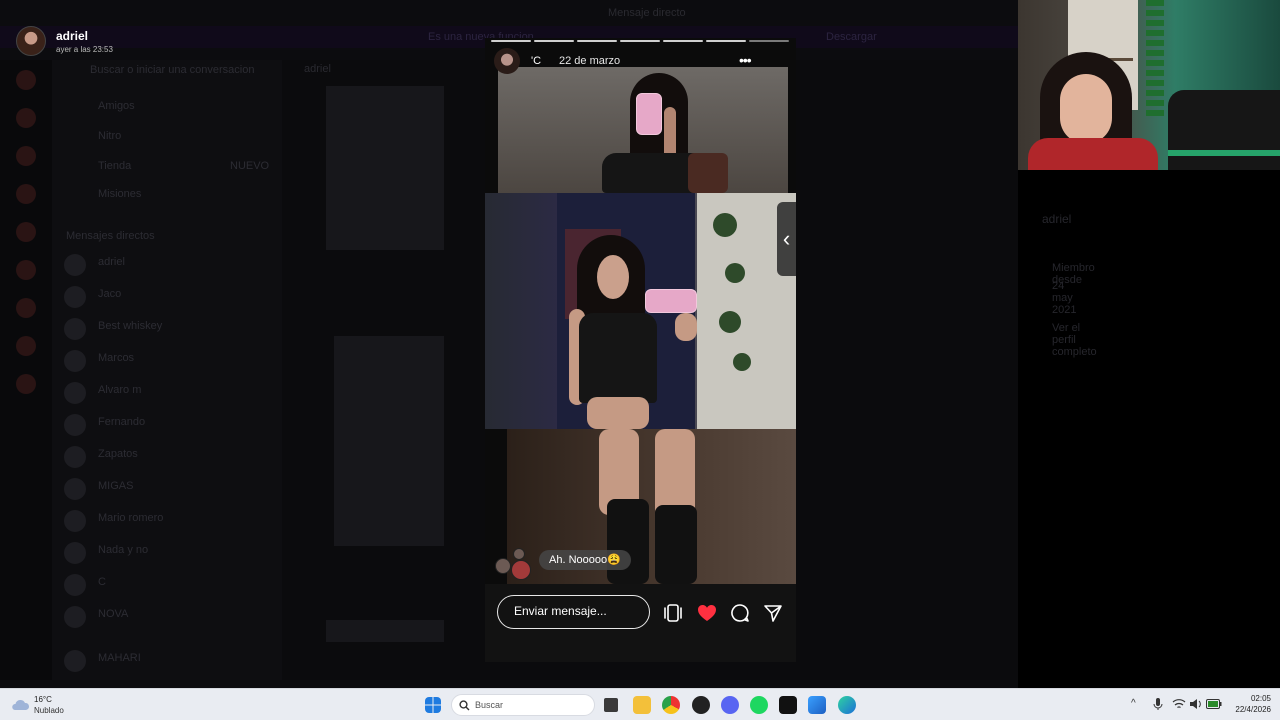 Image resolution: width=1280 pixels, height=720 pixels. What do you see at coordinates (489, 705) in the screenshot?
I see `search-label: Buscar` at bounding box center [489, 705].